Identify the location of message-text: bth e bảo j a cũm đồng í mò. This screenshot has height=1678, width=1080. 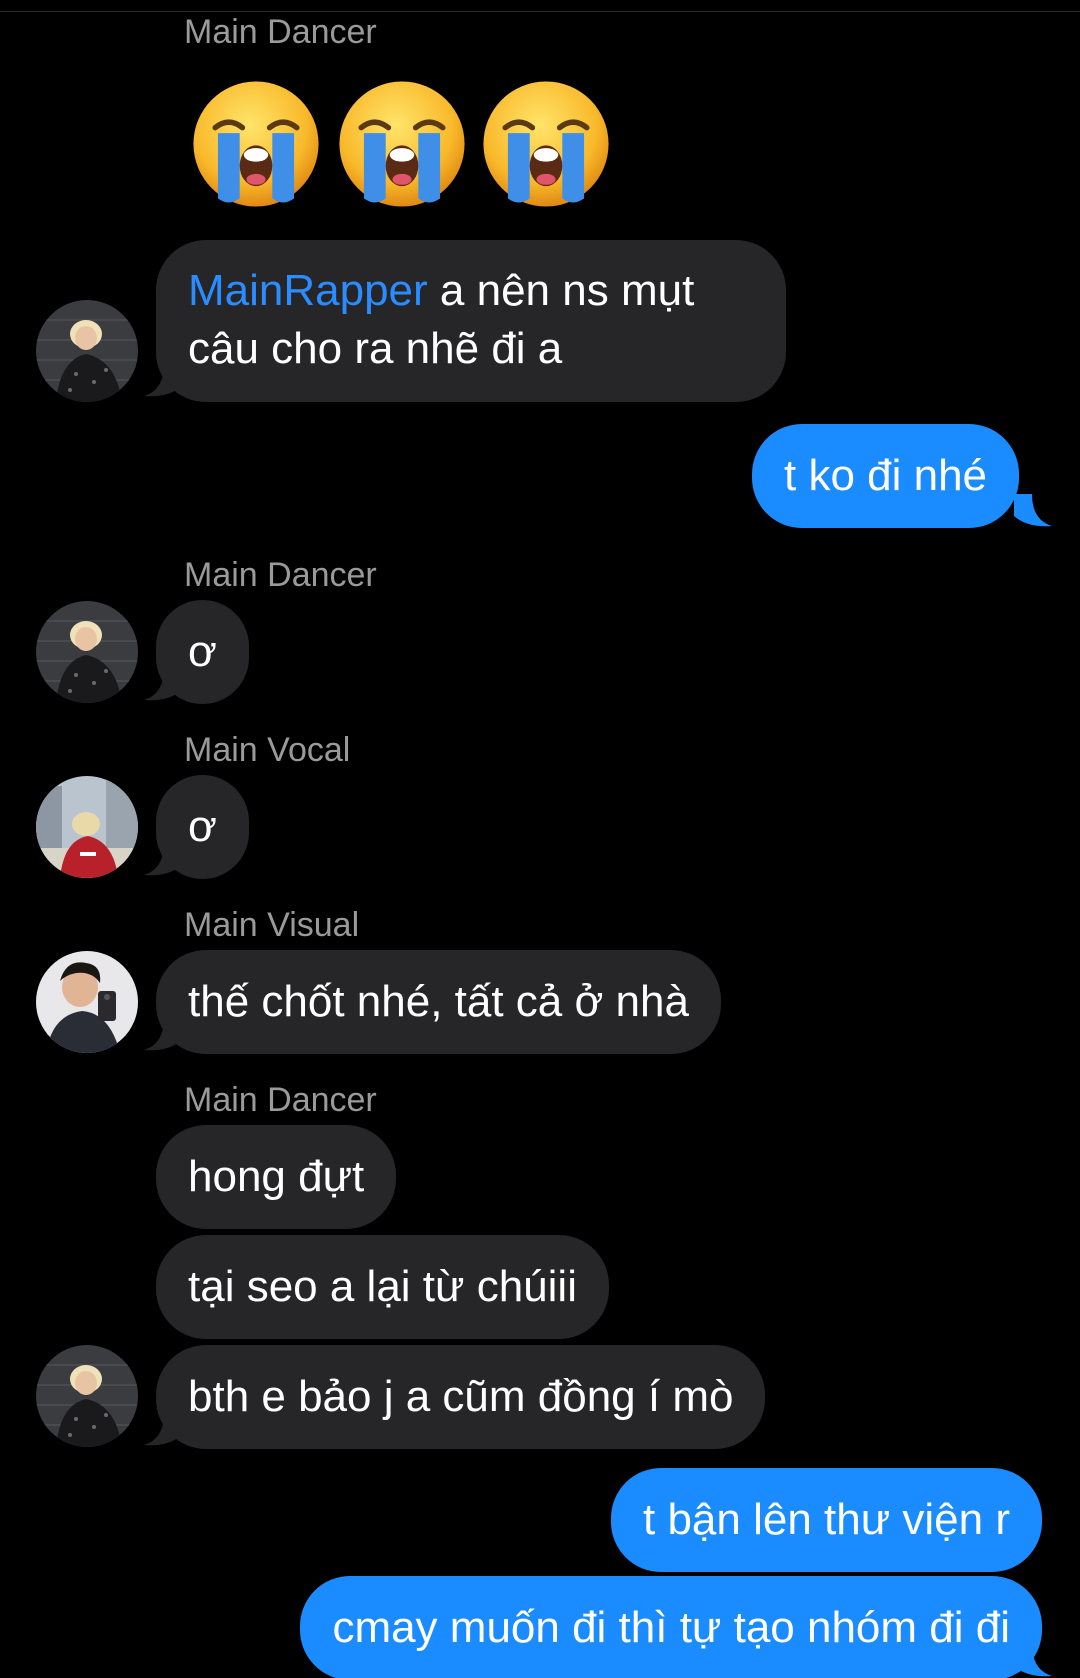
(461, 1396).